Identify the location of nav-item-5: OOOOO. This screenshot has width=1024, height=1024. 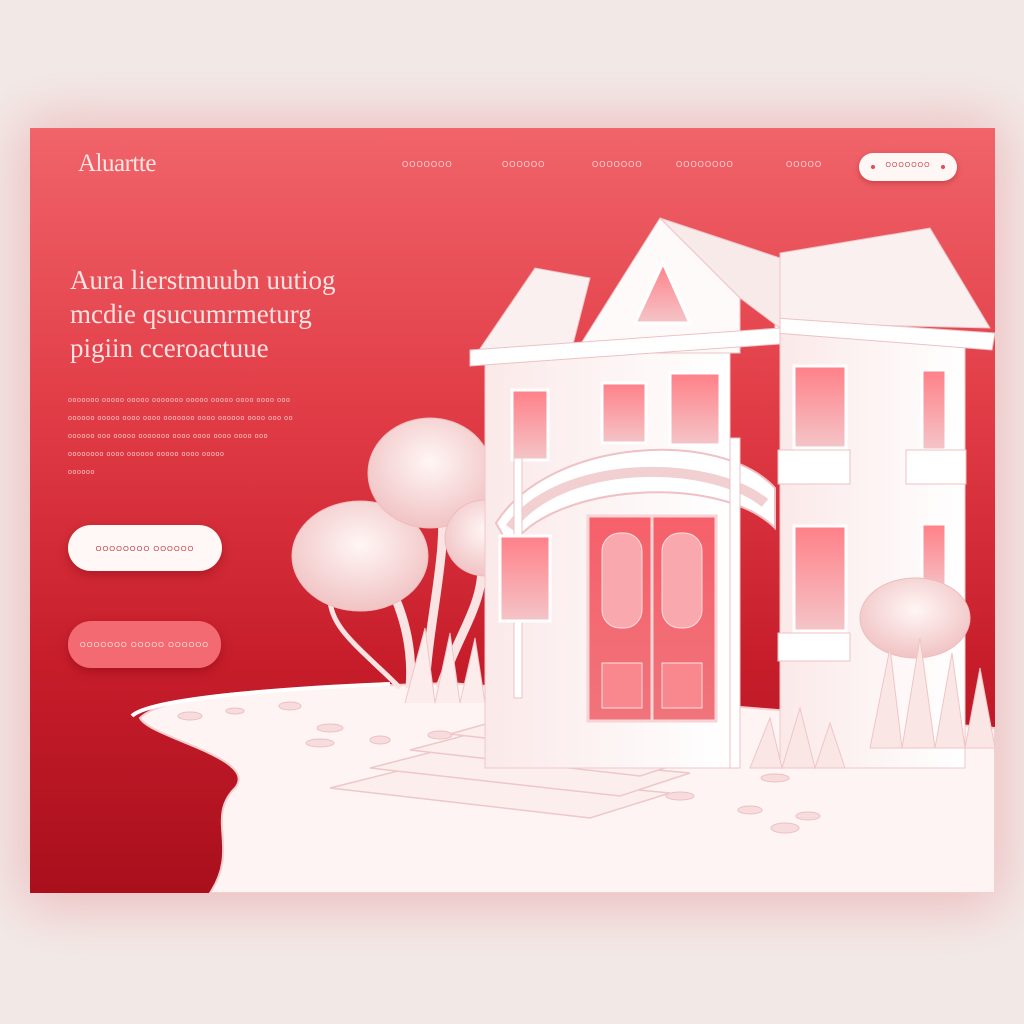
(804, 164).